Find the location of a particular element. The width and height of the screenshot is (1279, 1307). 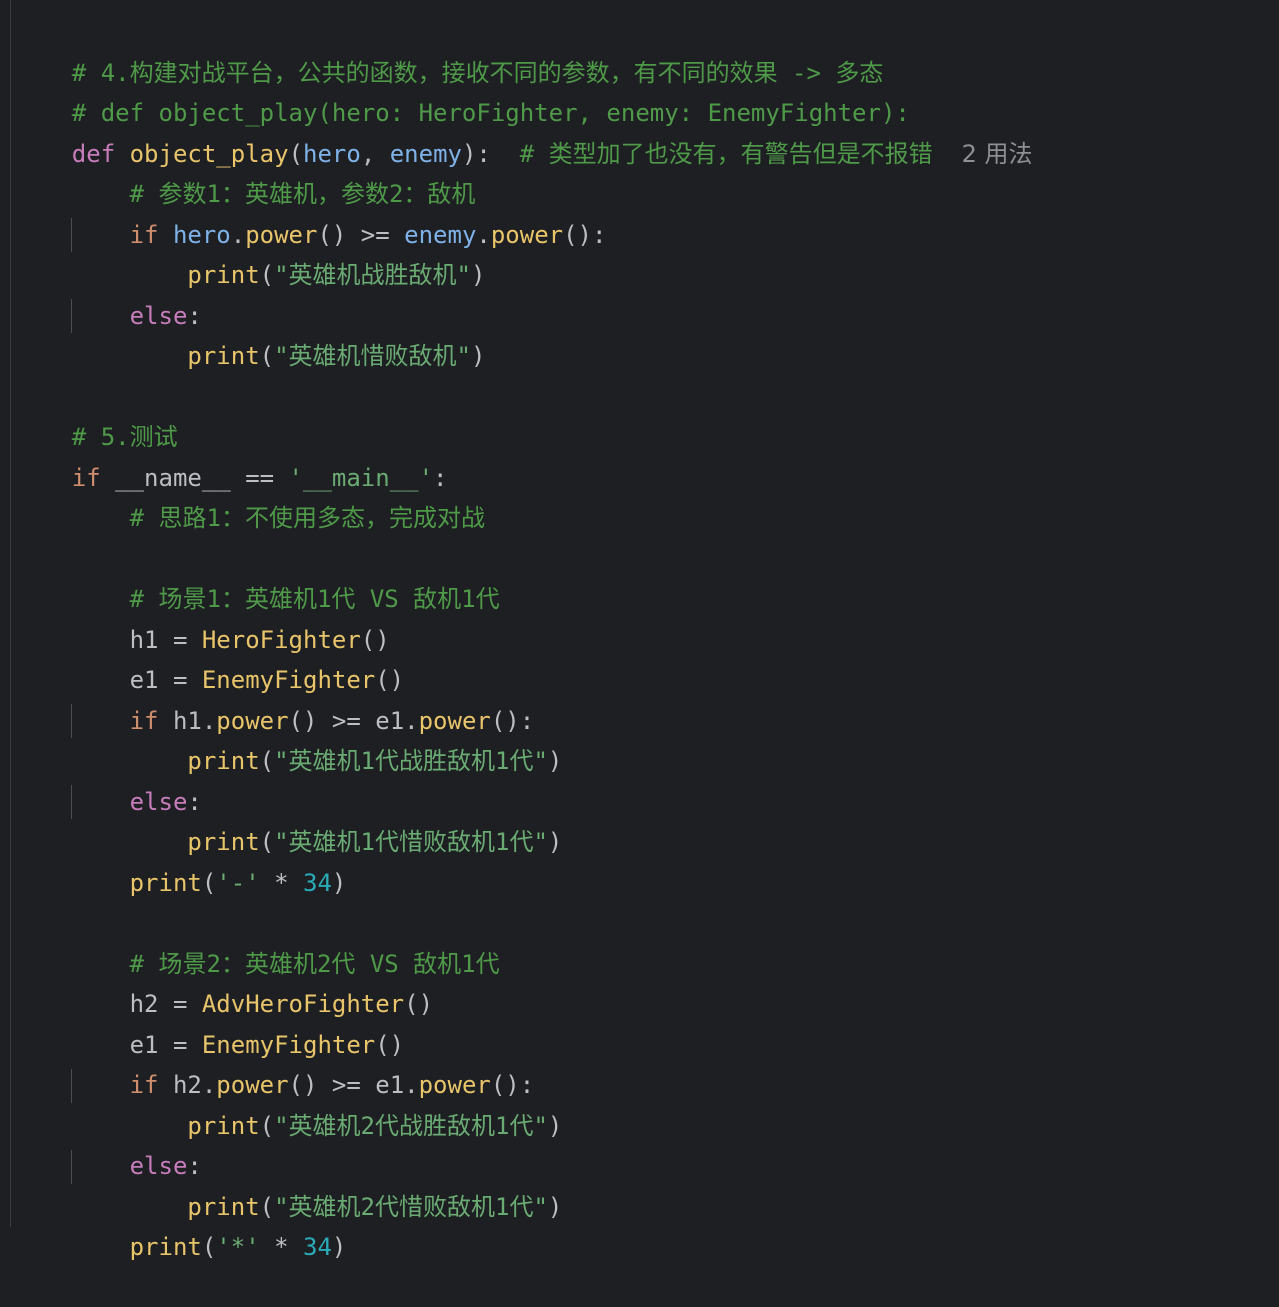

code-line-25: e1 = EnemyFighter() is located at coordinates (209, 1022).